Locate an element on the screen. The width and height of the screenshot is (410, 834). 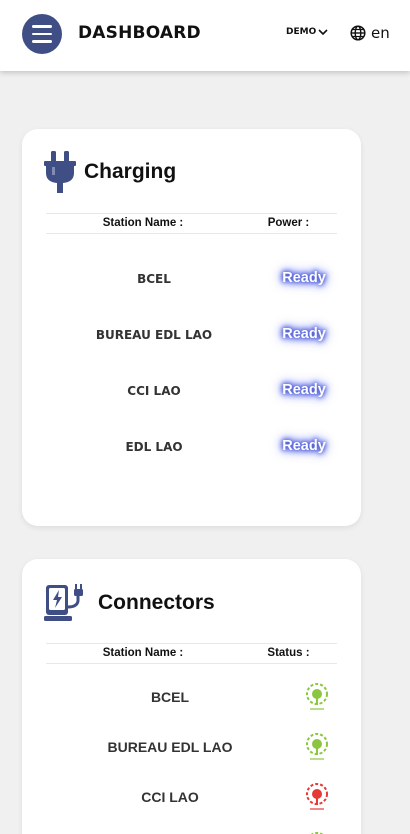
connectors-table-header: Station Name : Status : is located at coordinates (191, 653).